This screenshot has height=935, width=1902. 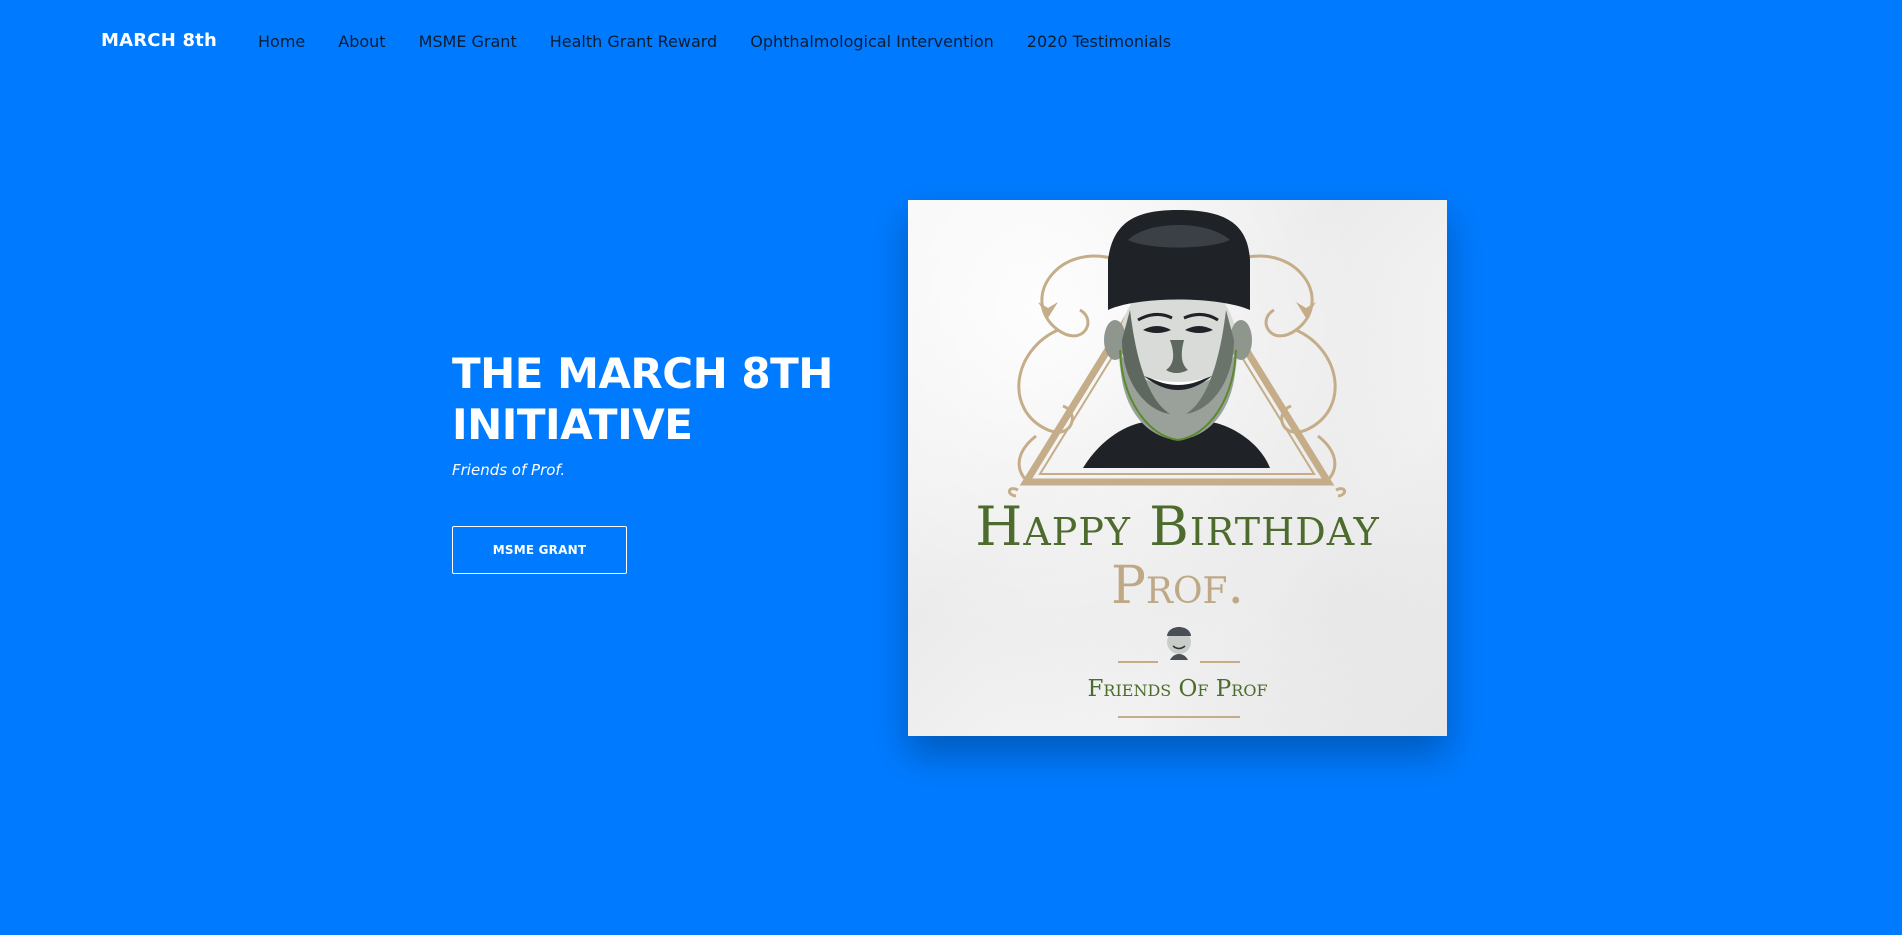 I want to click on nav-item-ophthalmological-intervention: Ophthalmological Intervention, so click(x=888, y=41).